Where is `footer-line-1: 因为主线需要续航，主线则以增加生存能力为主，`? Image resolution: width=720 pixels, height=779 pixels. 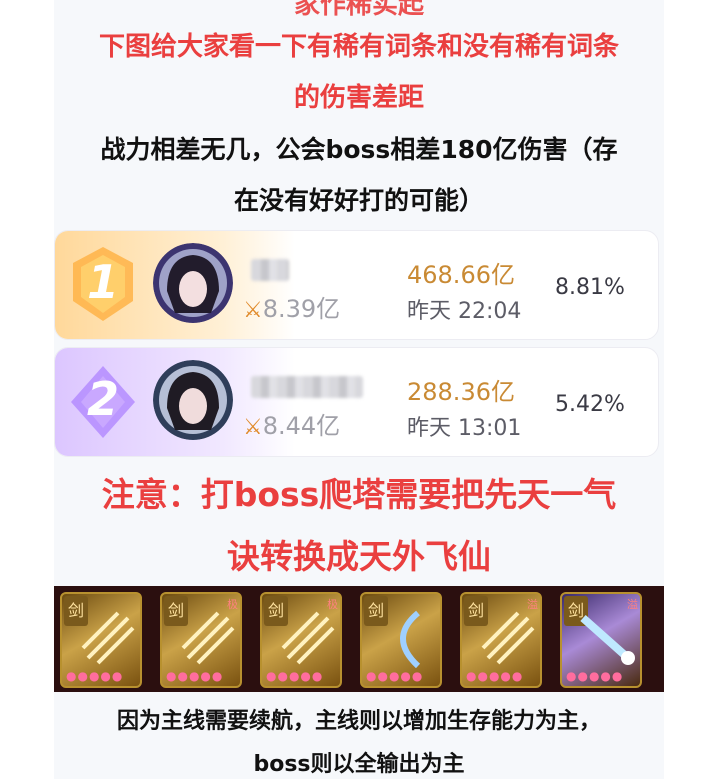 footer-line-1: 因为主线需要续航，主线则以增加生存能力为主， is located at coordinates (358, 721).